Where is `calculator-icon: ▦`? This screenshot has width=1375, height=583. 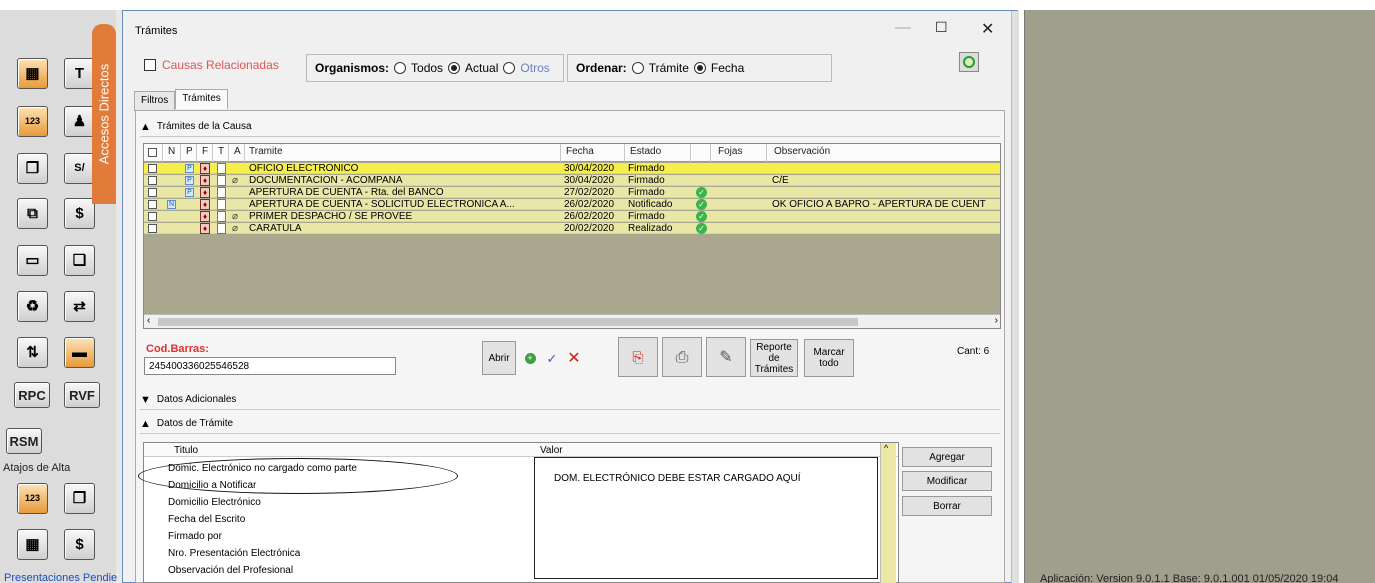
calculator-icon: ▦ is located at coordinates (32, 73).